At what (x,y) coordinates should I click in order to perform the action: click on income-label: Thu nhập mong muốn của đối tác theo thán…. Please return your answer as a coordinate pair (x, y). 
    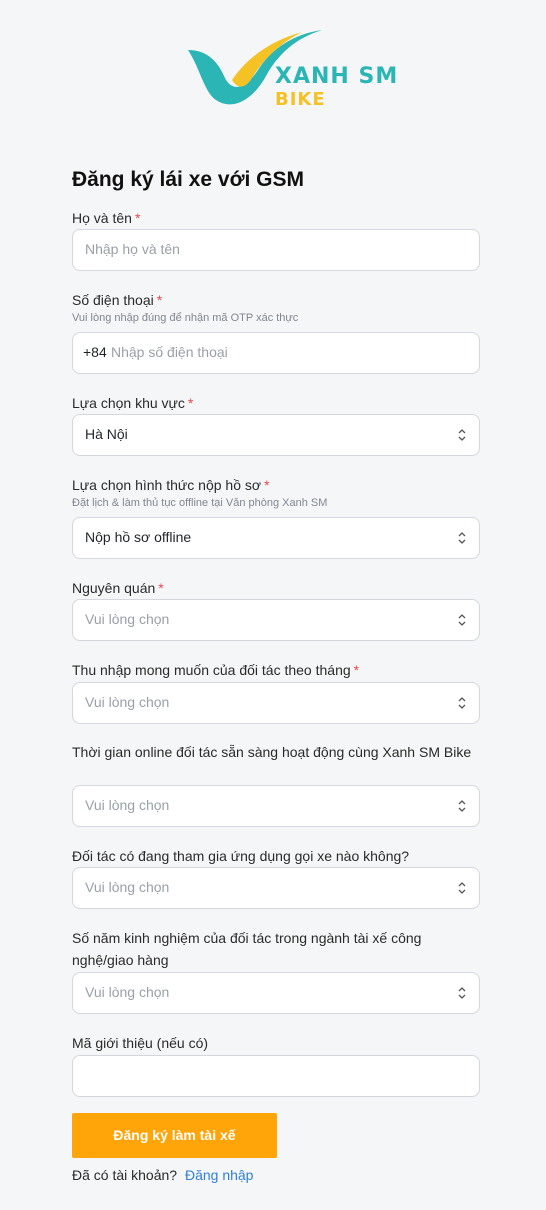
    Looking at the image, I should click on (216, 670).